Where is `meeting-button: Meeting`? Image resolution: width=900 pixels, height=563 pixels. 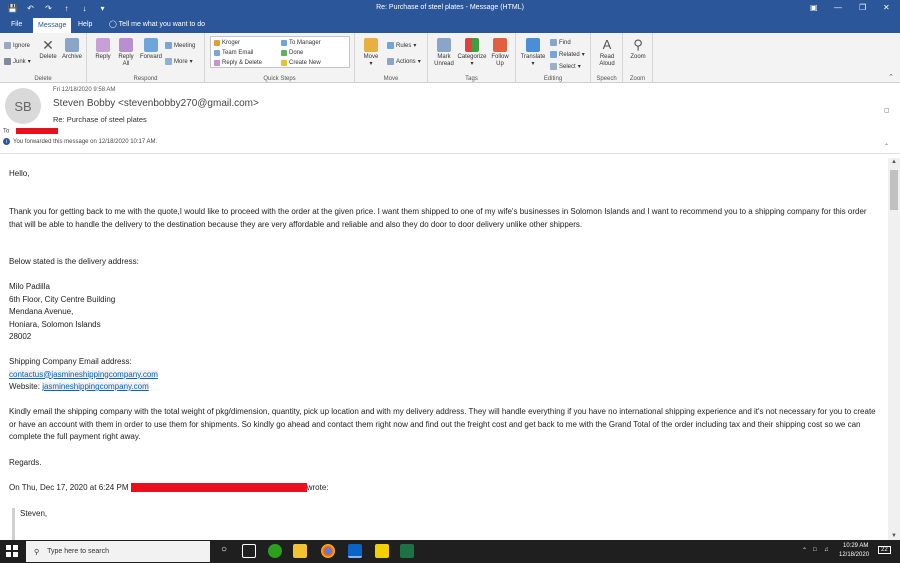 meeting-button: Meeting is located at coordinates (180, 45).